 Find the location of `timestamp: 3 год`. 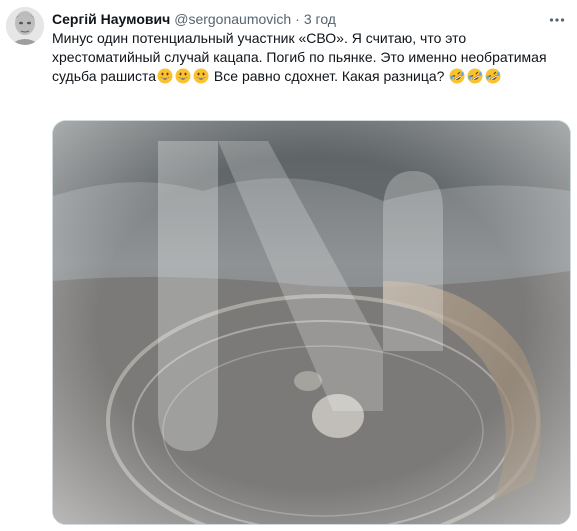

timestamp: 3 год is located at coordinates (320, 19).